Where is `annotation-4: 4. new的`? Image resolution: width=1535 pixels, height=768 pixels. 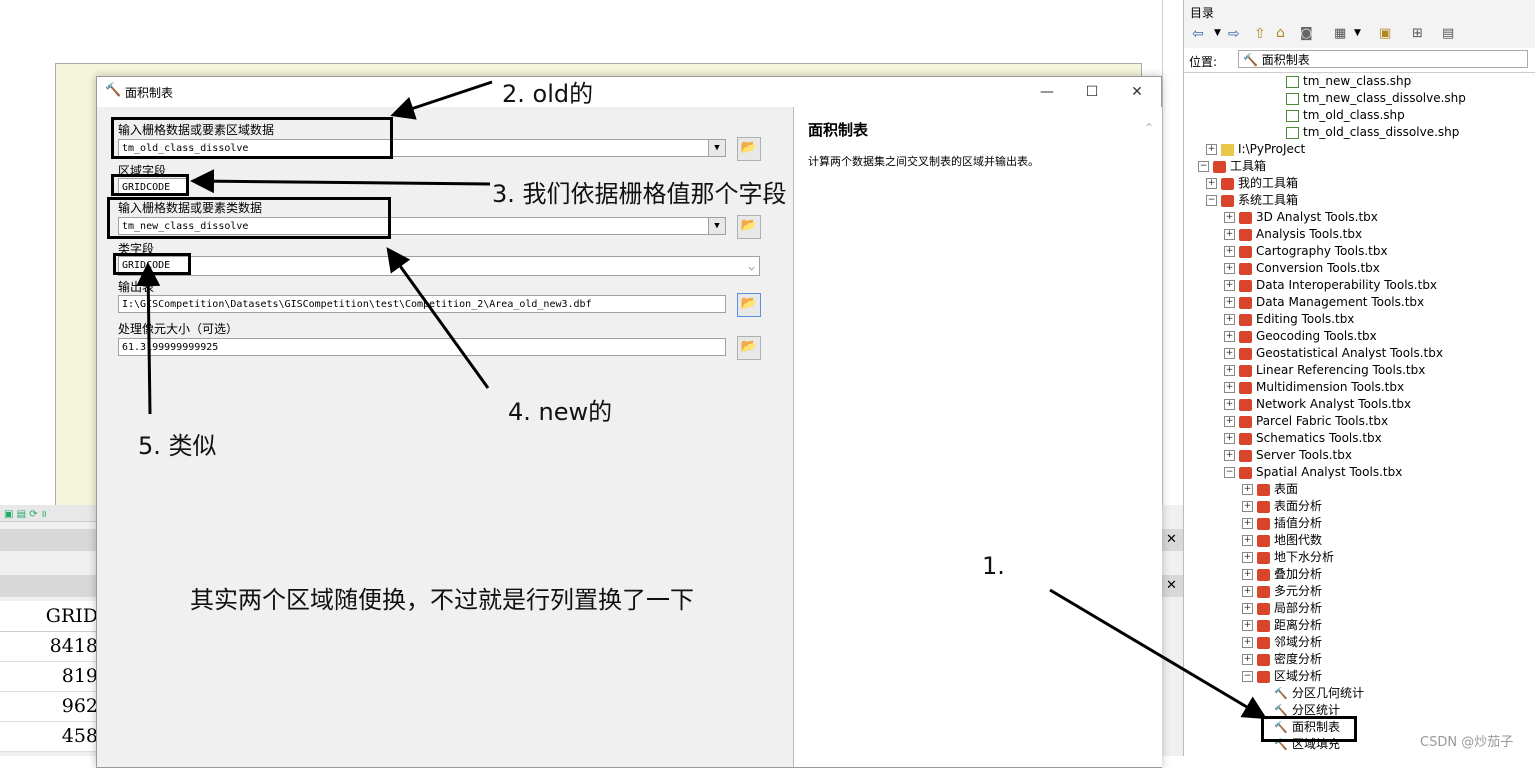 annotation-4: 4. new的 is located at coordinates (560, 412).